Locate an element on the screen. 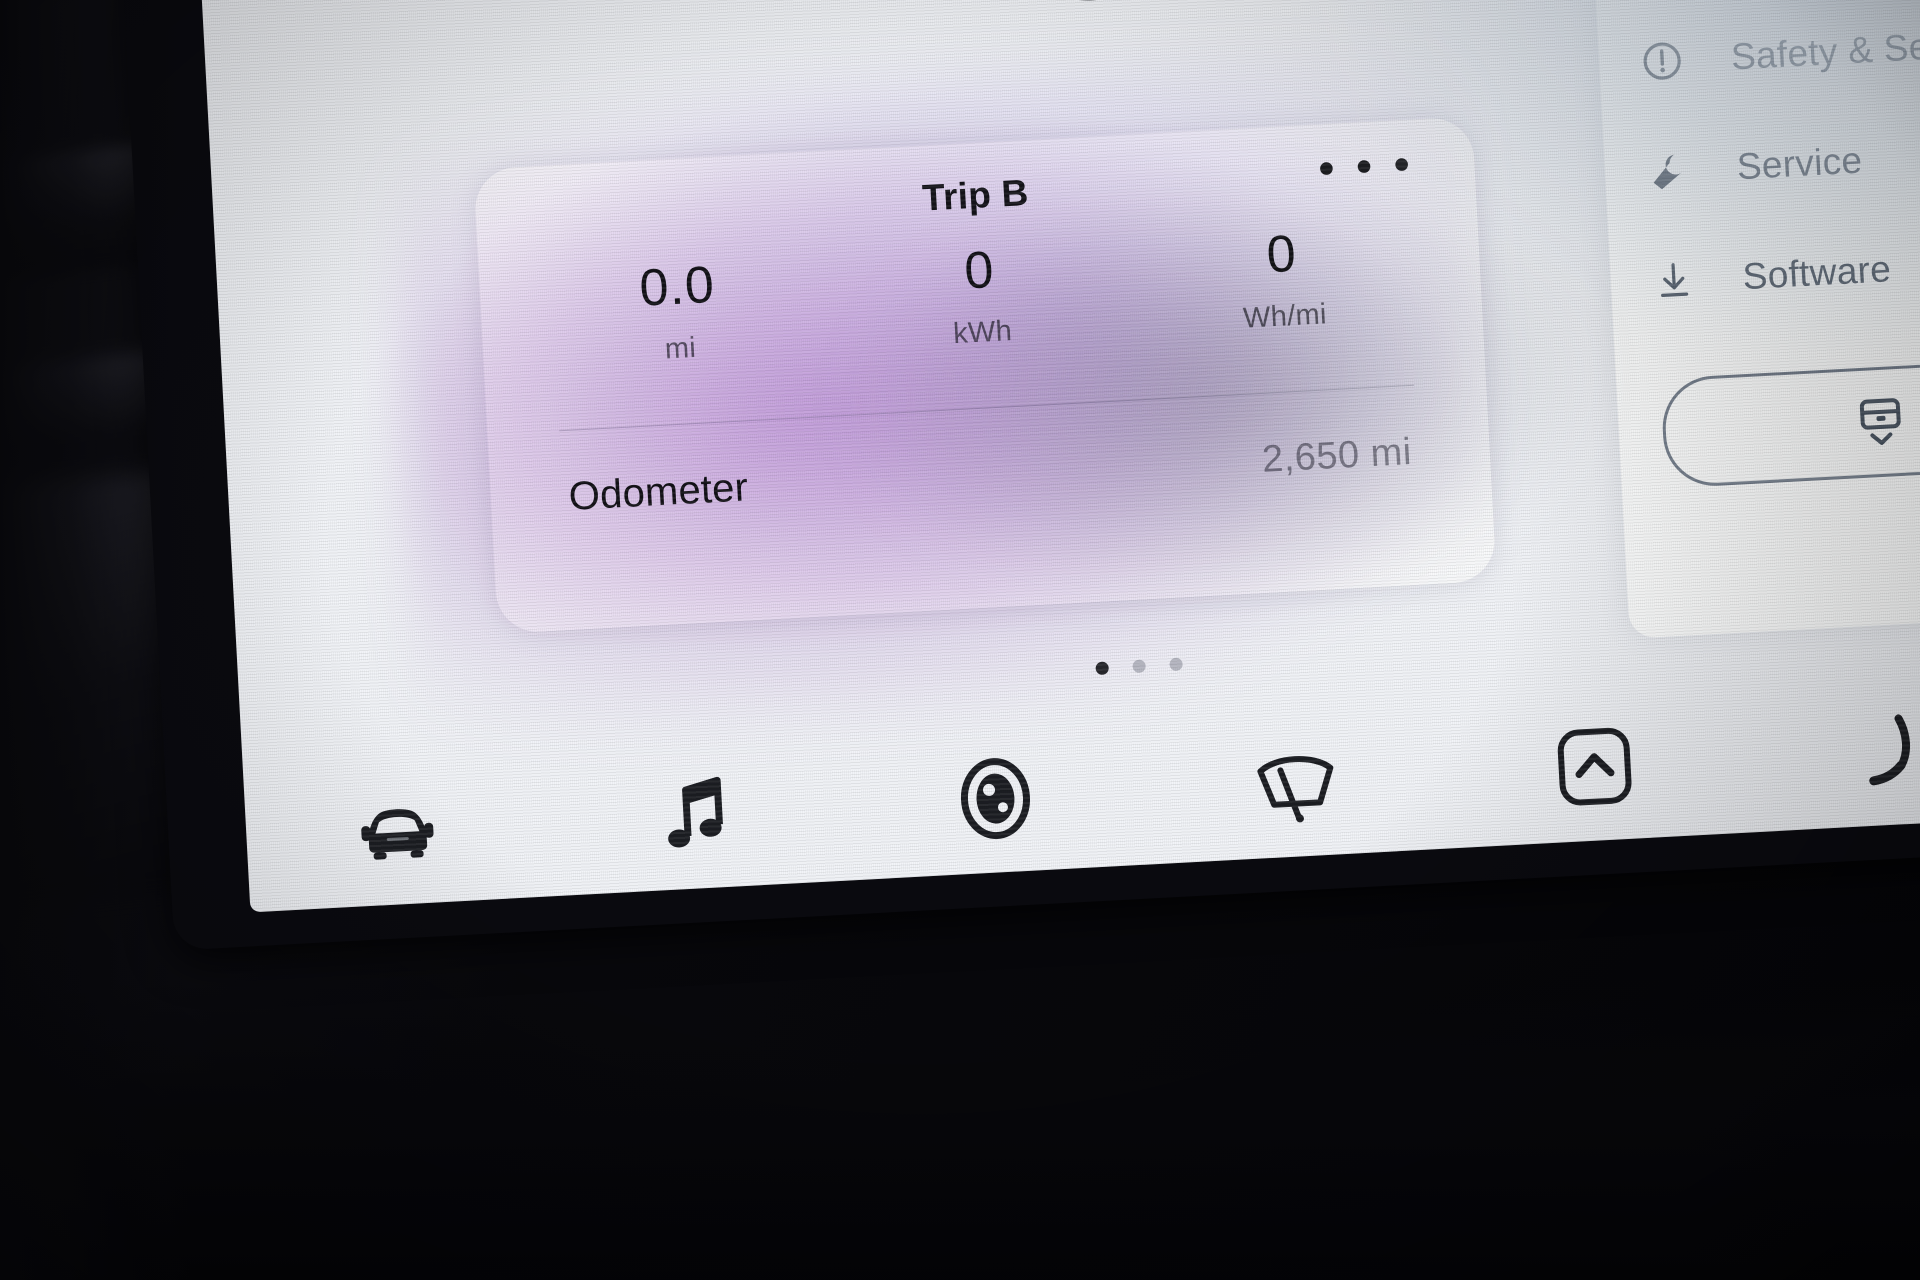 The image size is (1920, 1280). trip-efficiency: 0 Wh/mi is located at coordinates (1283, 278).